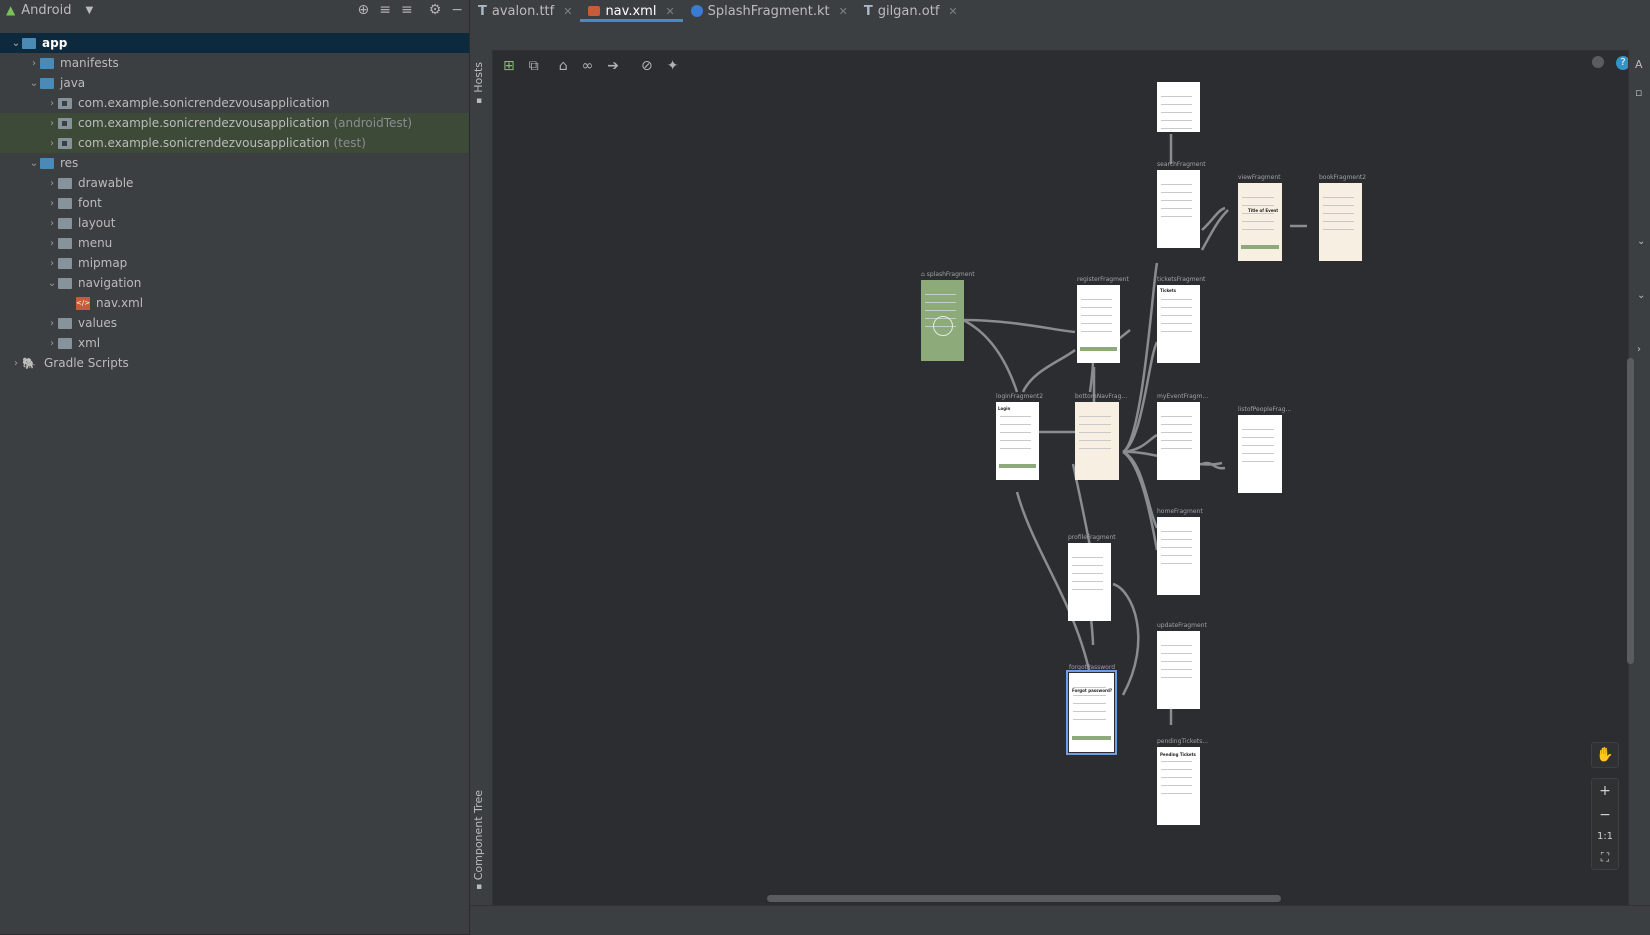 The width and height of the screenshot is (1650, 935). What do you see at coordinates (89, 63) in the screenshot?
I see `tree-item-label: manifests` at bounding box center [89, 63].